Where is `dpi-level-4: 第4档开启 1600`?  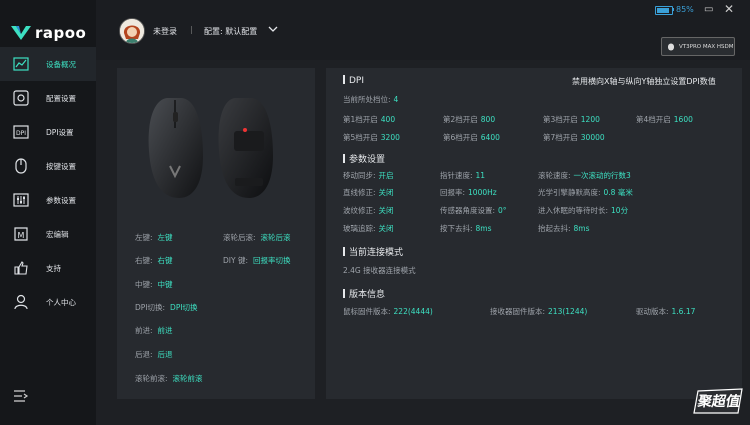
dpi-level-4: 第4档开启 1600 is located at coordinates (664, 119).